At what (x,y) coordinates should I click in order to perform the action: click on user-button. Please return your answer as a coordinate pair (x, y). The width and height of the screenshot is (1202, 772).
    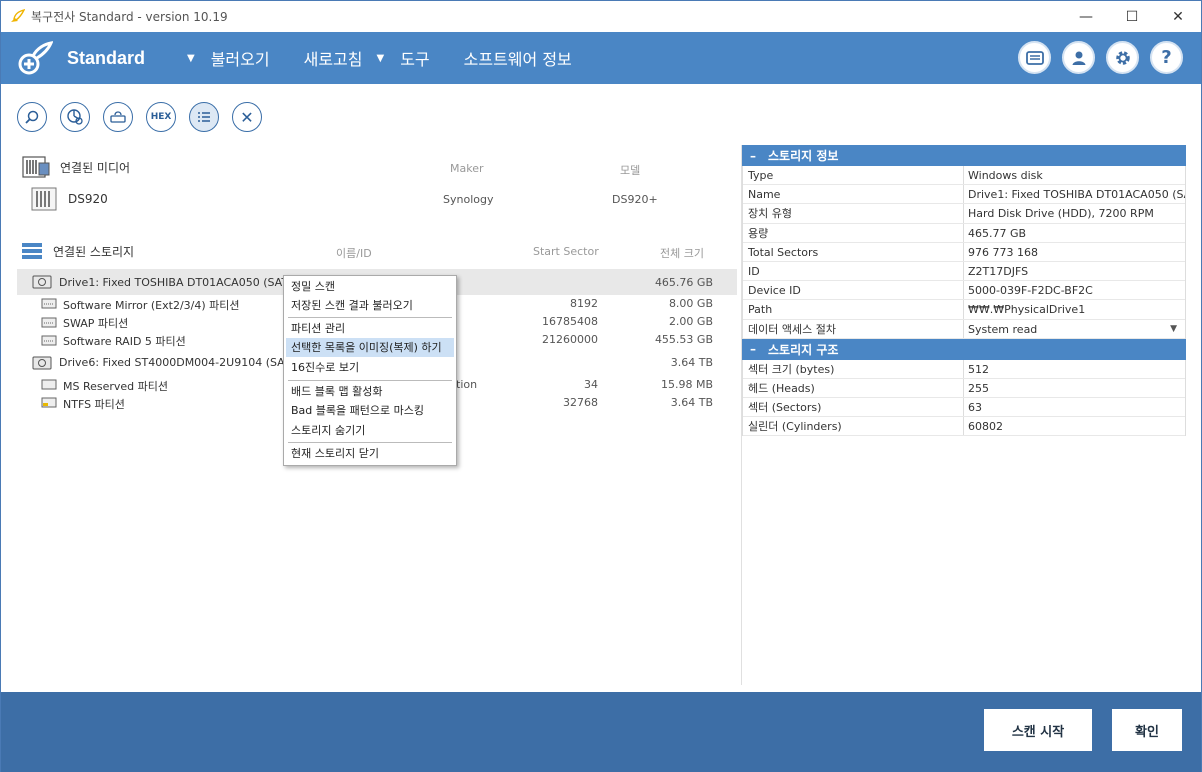
    Looking at the image, I should click on (1078, 57).